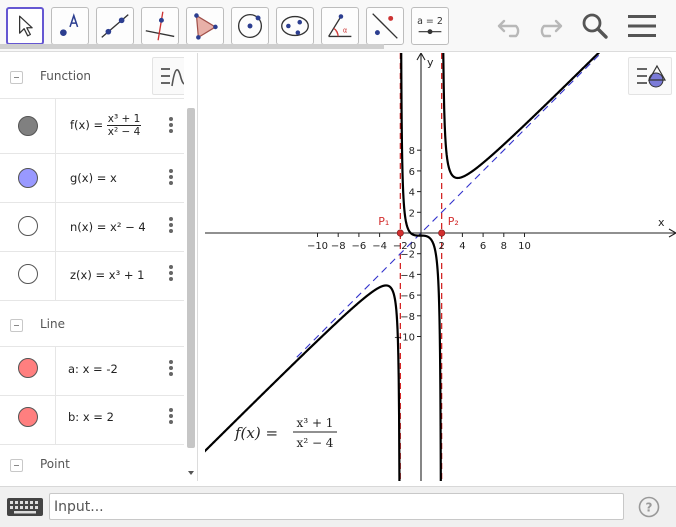 The width and height of the screenshot is (676, 527). I want to click on group-header-line: Line, so click(92, 324).